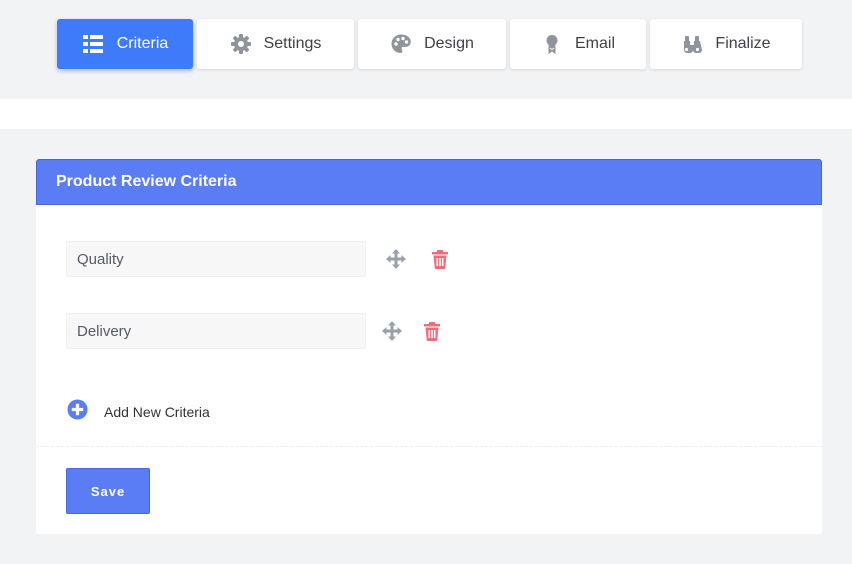 The image size is (852, 564). Describe the element at coordinates (429, 446) in the screenshot. I see `divider` at that location.